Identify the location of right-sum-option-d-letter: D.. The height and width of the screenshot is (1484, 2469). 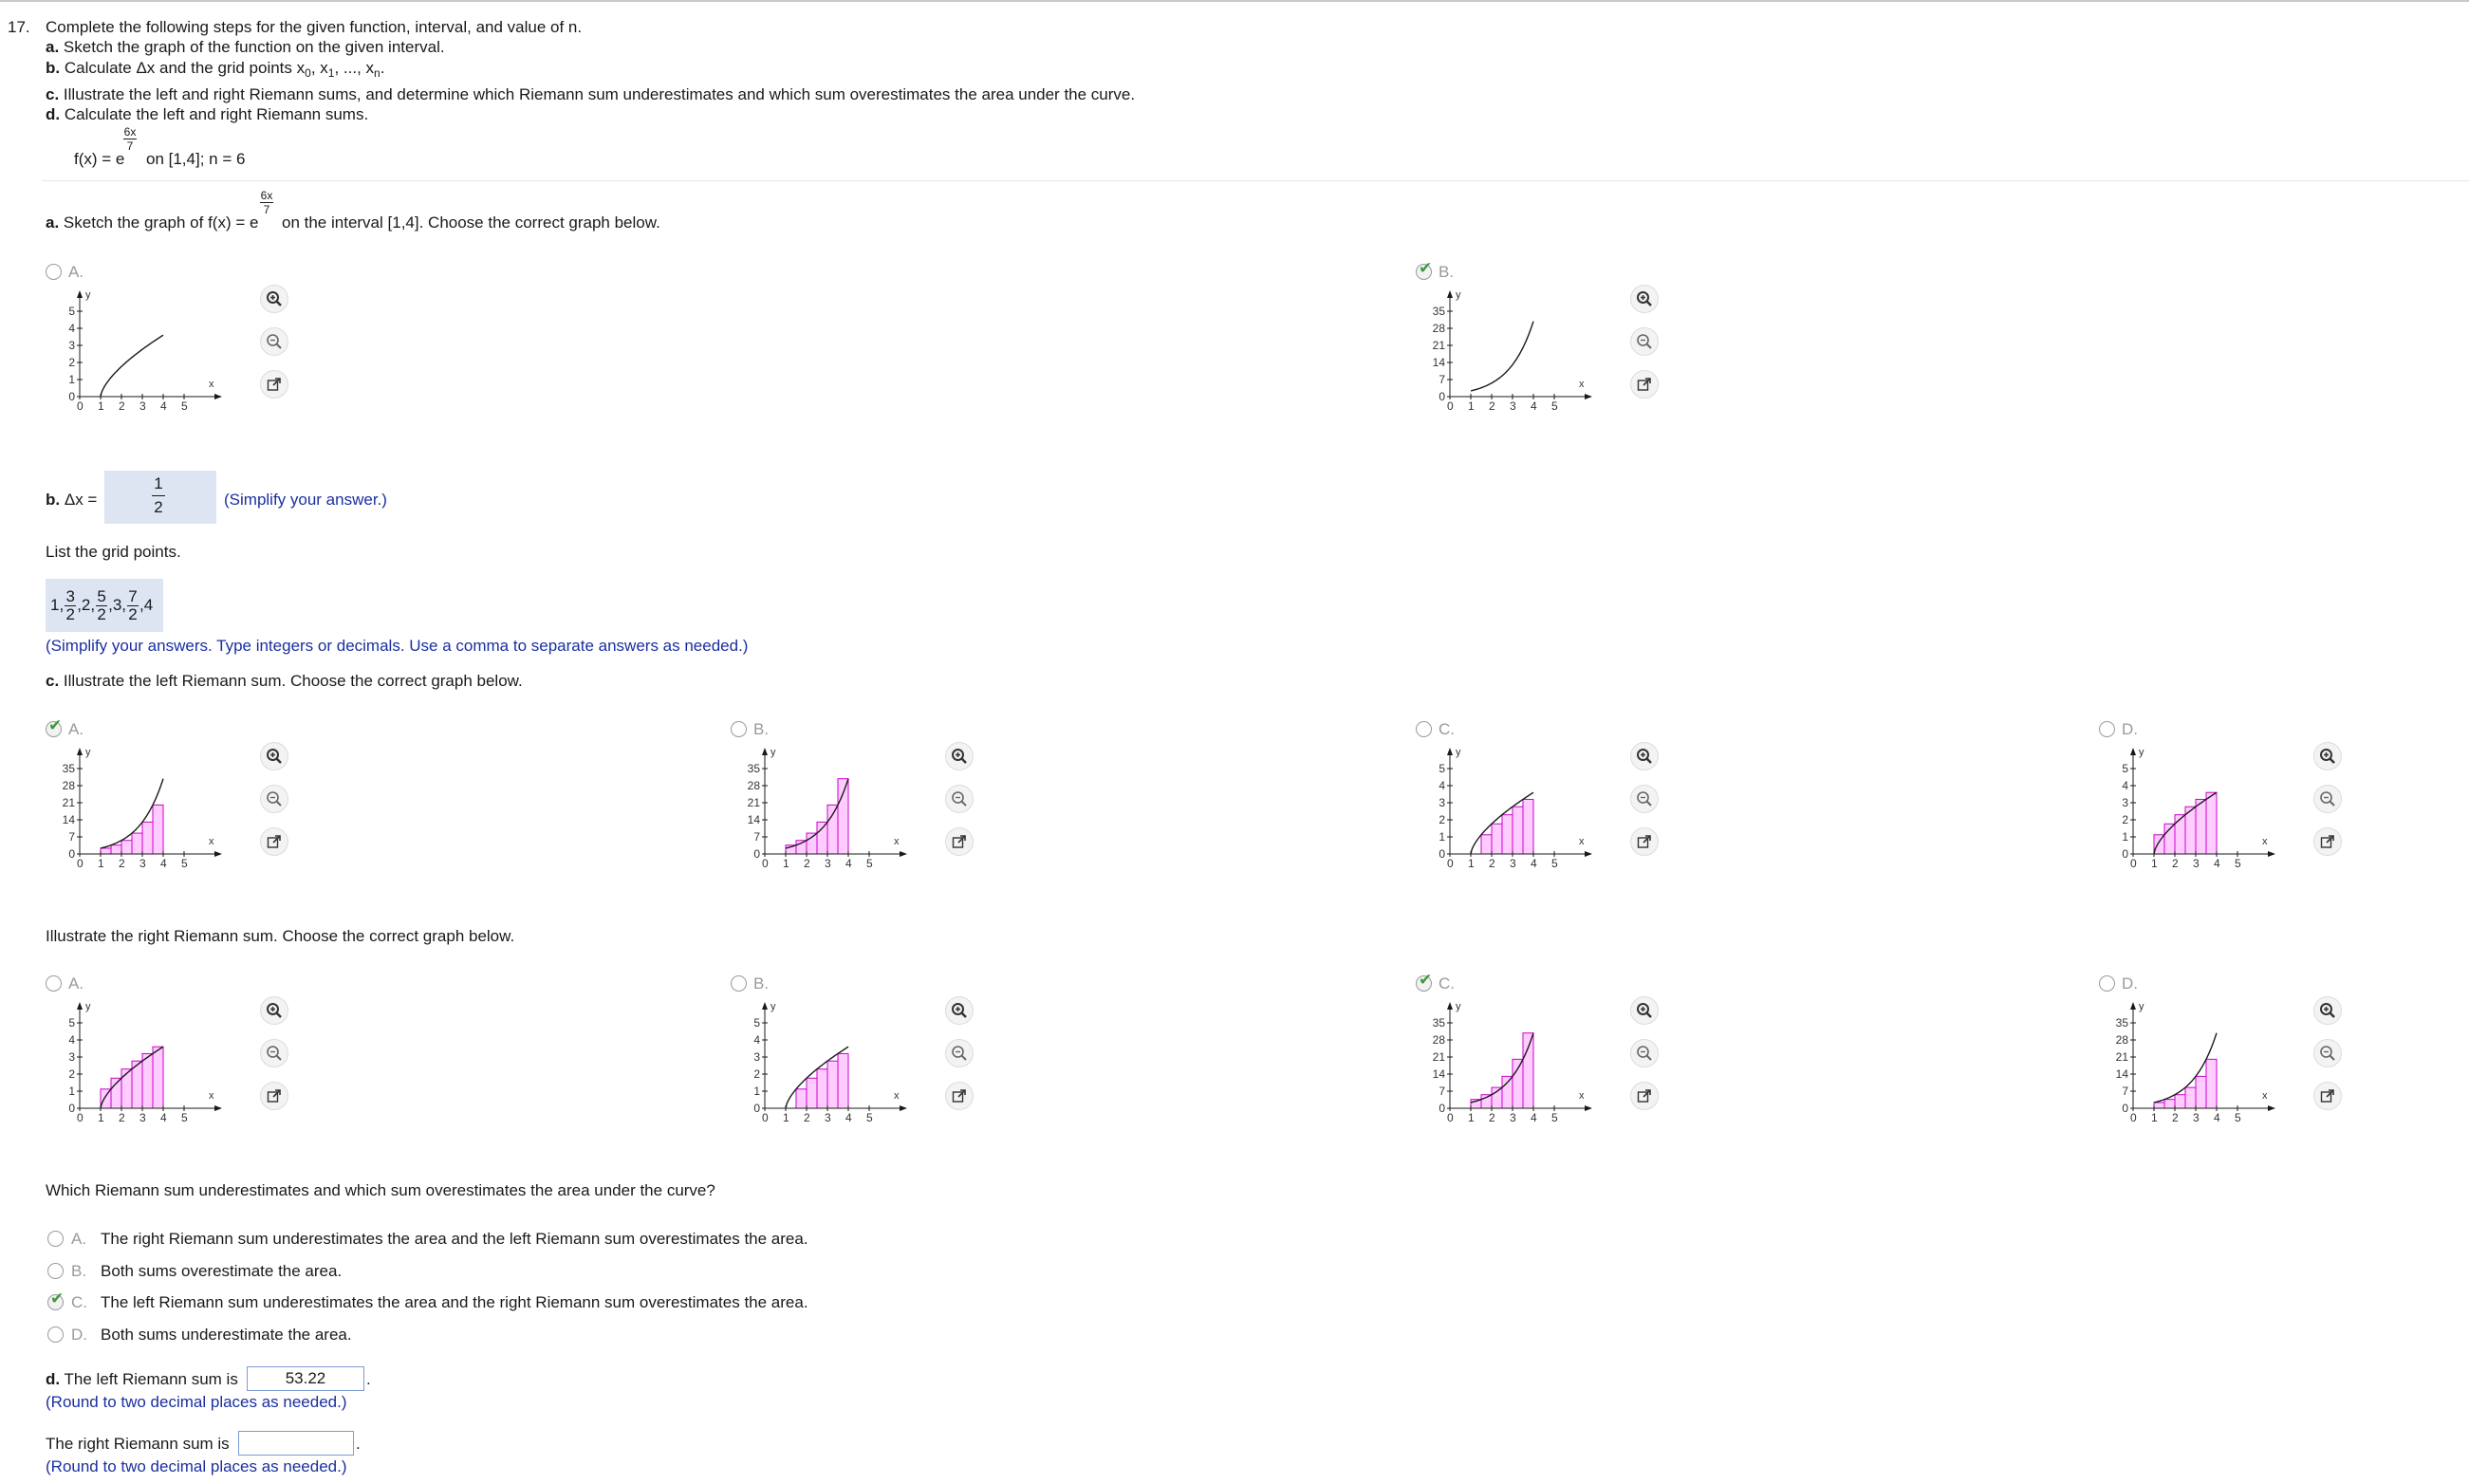
(2130, 983).